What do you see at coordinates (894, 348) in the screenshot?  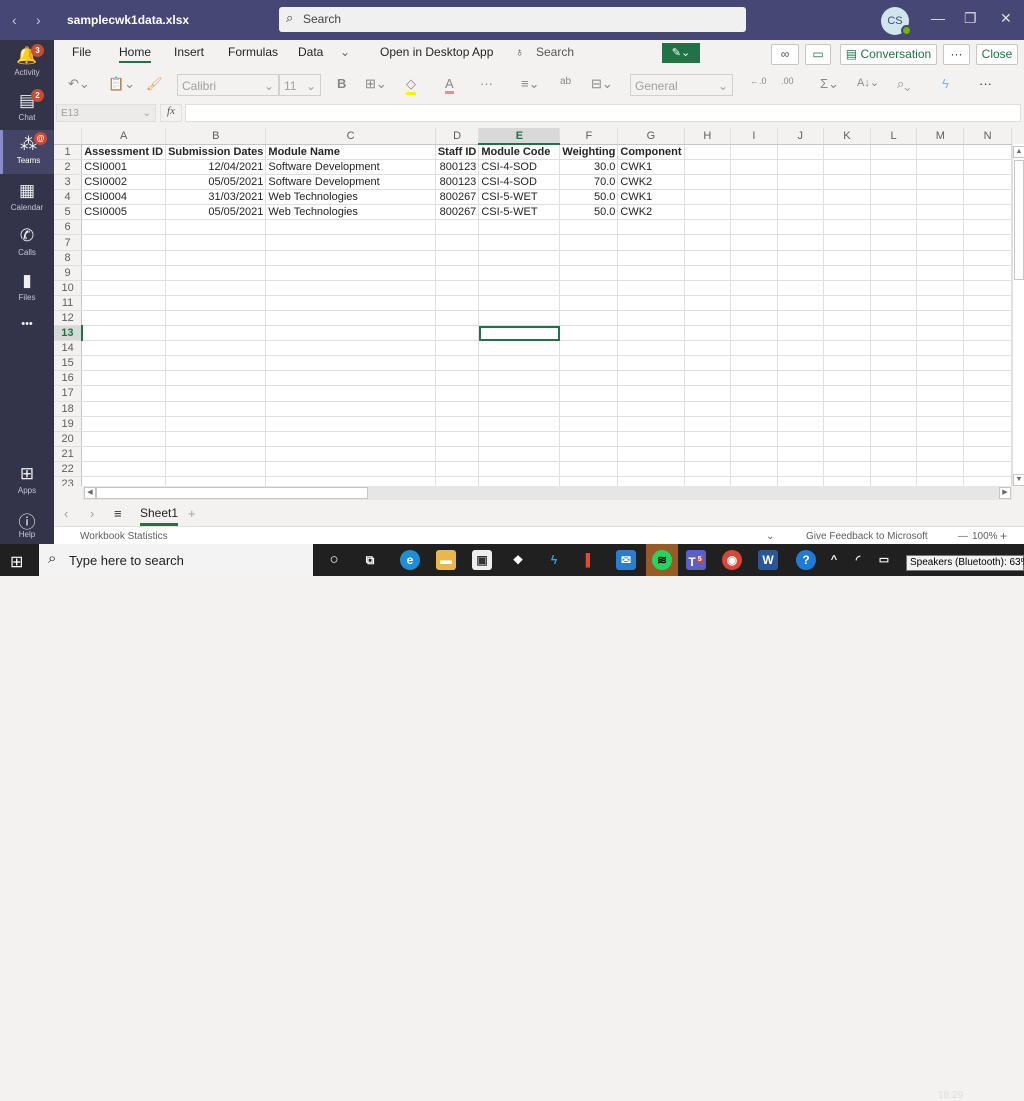 I see `cell-l14` at bounding box center [894, 348].